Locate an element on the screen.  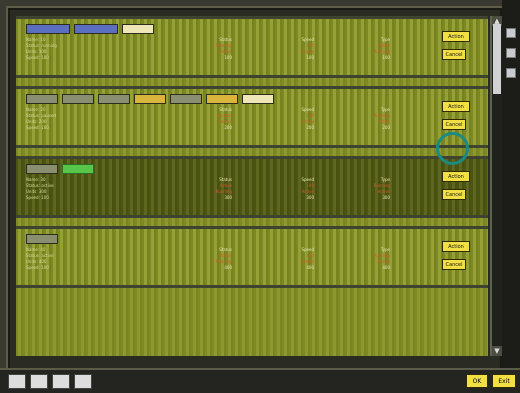
col-3-line-4: 100 is located at coordinates (386, 57).